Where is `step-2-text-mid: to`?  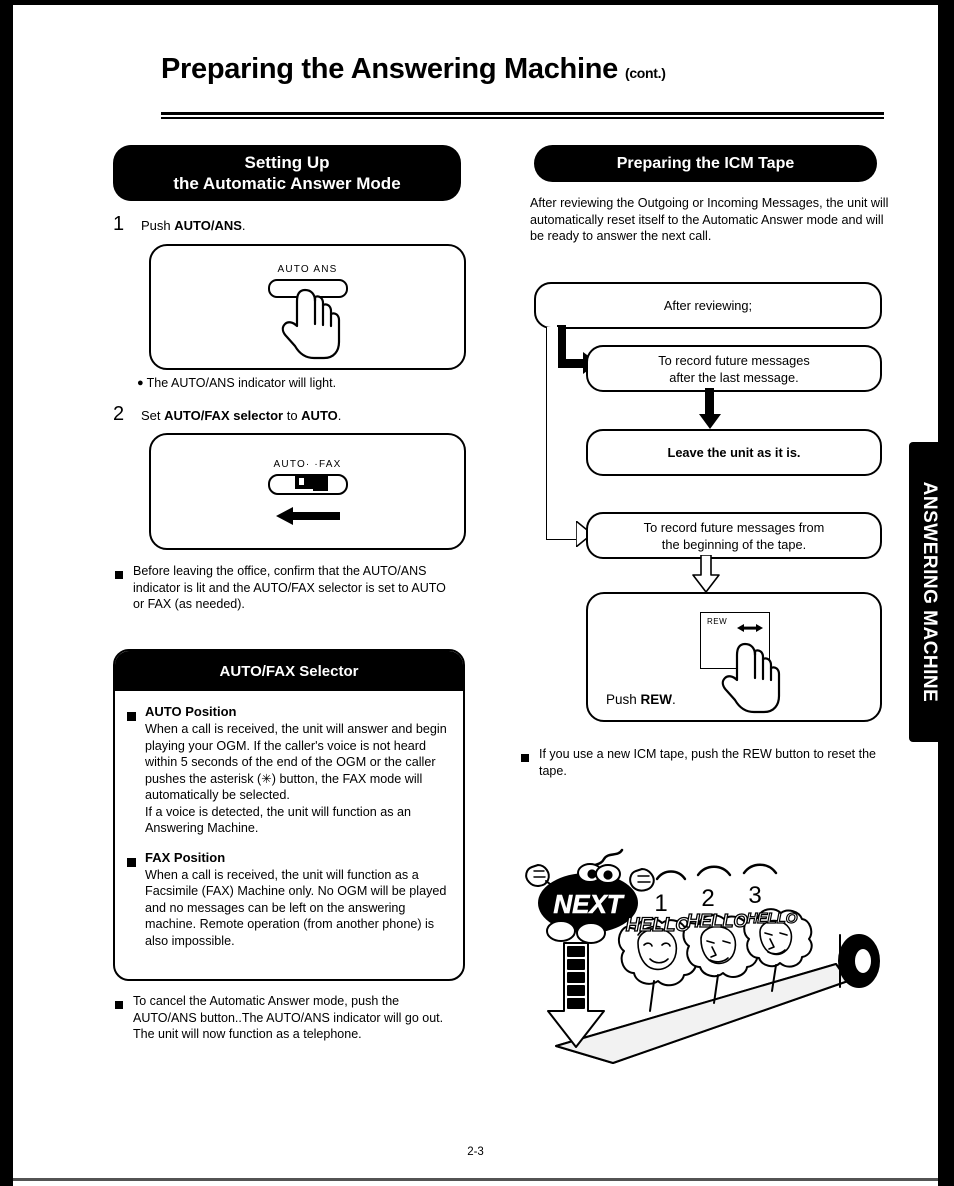
step-2-text-mid: to is located at coordinates (292, 415).